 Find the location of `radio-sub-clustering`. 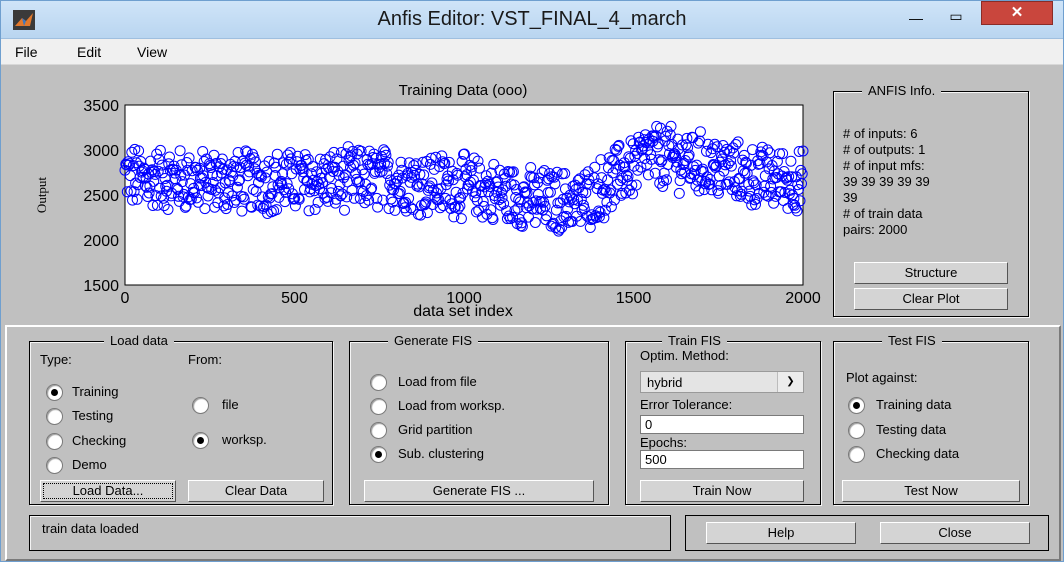

radio-sub-clustering is located at coordinates (378, 454).